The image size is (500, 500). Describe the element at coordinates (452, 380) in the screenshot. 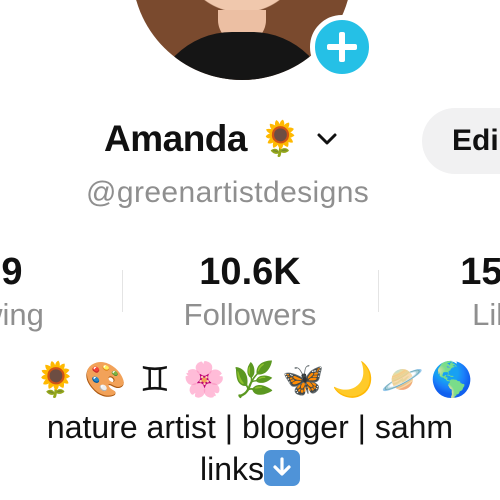

I see `globe-emoji-icon: 🌎` at that location.